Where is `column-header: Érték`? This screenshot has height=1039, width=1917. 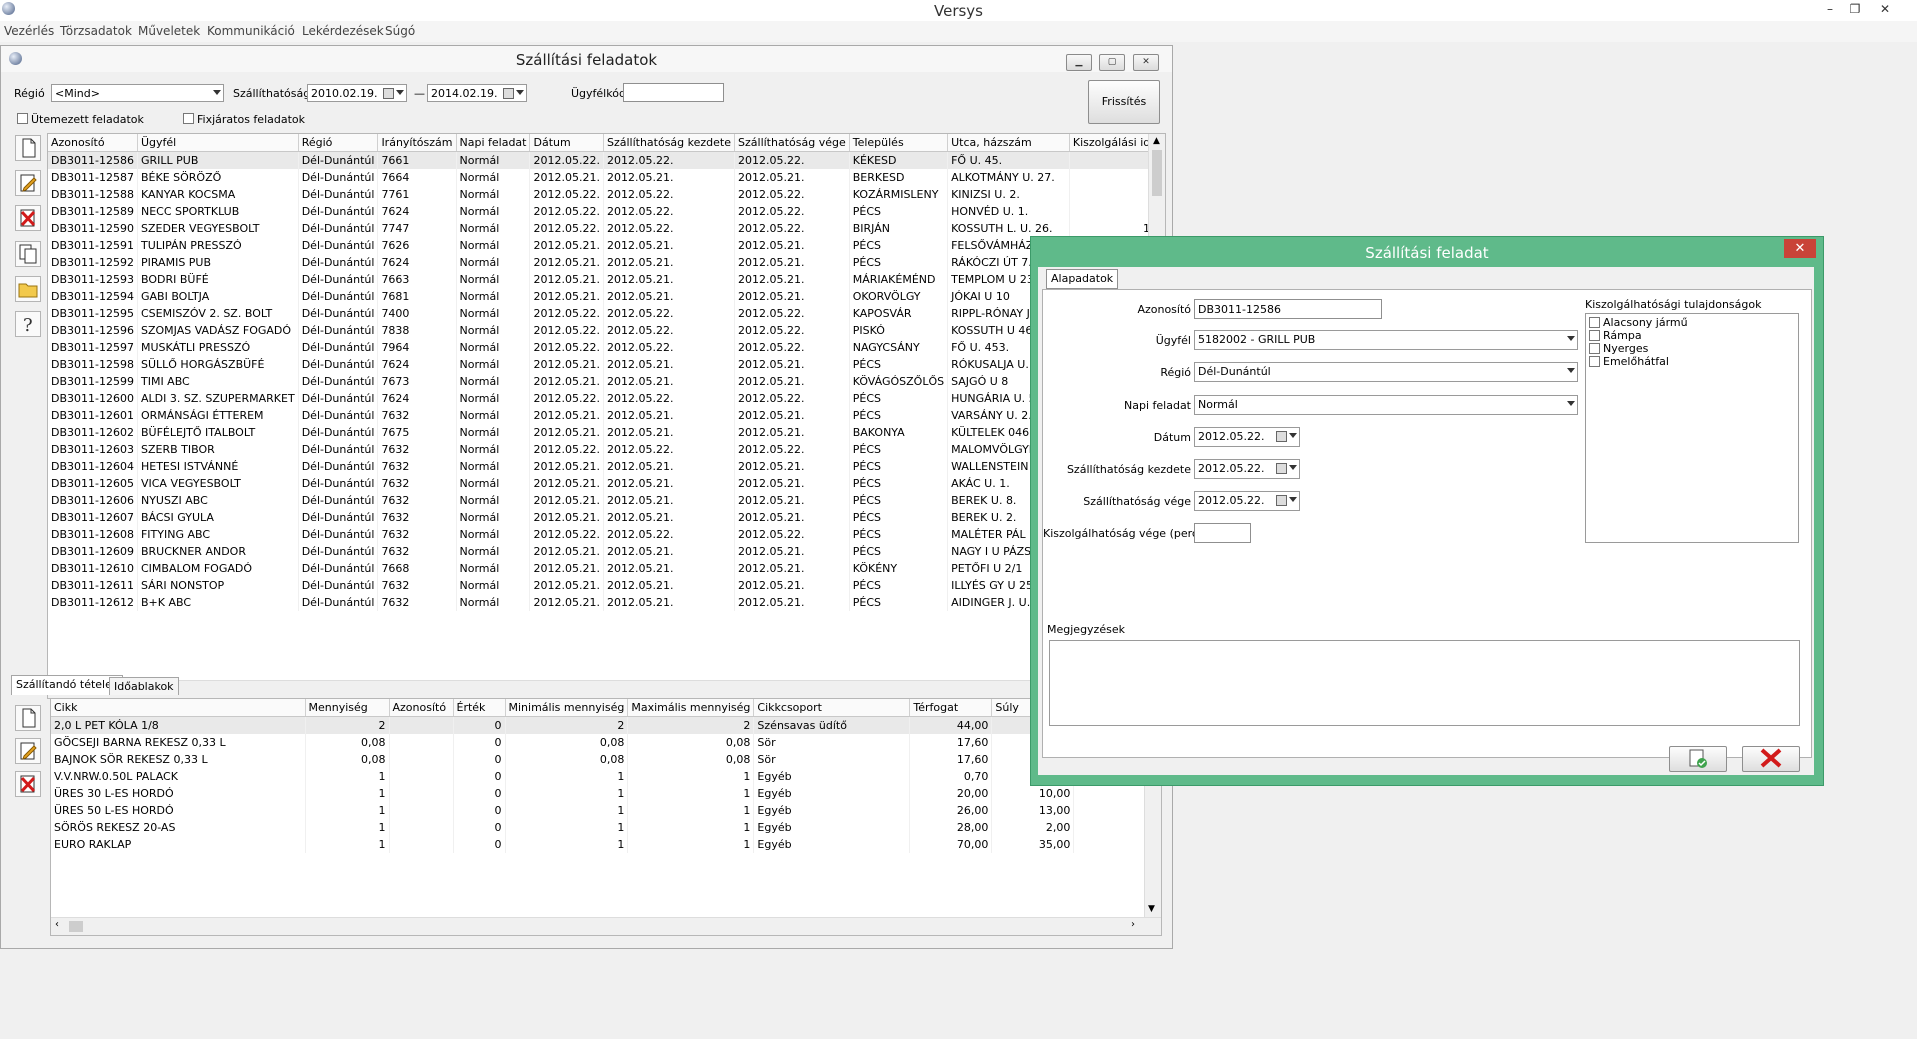 column-header: Érték is located at coordinates (479, 708).